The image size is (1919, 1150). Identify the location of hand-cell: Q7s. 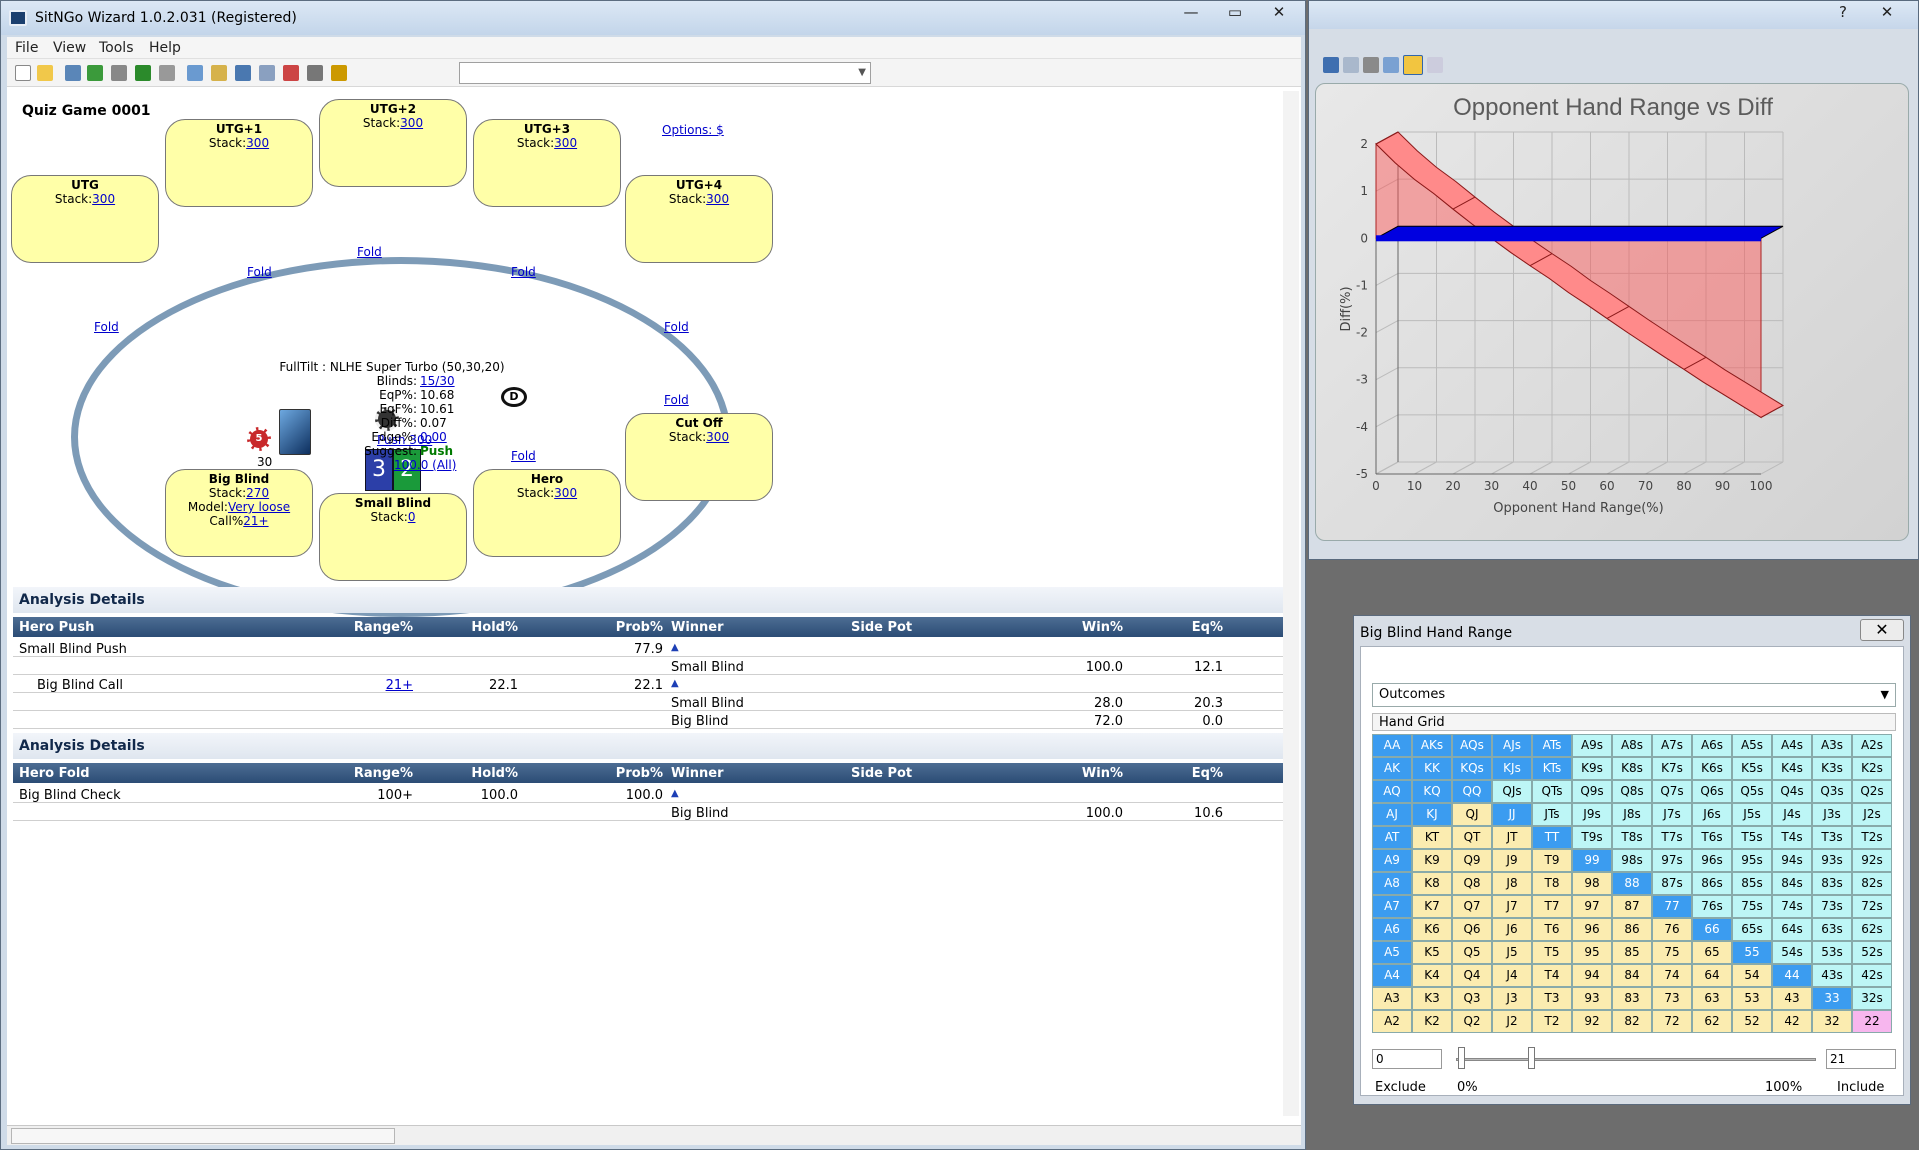
(1672, 791).